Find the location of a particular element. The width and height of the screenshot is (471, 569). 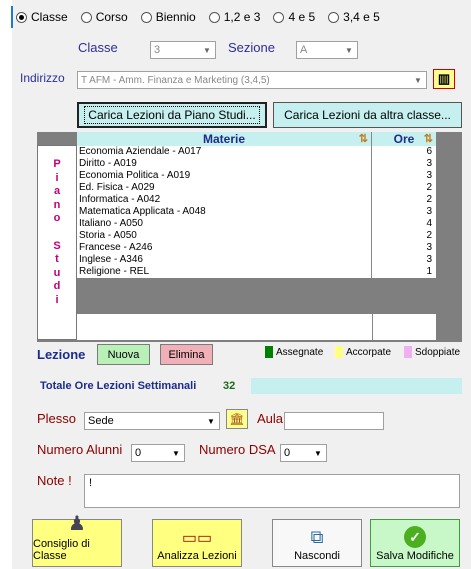

totale-label: Totale Ore Lezioni Settimanali is located at coordinates (118, 386).